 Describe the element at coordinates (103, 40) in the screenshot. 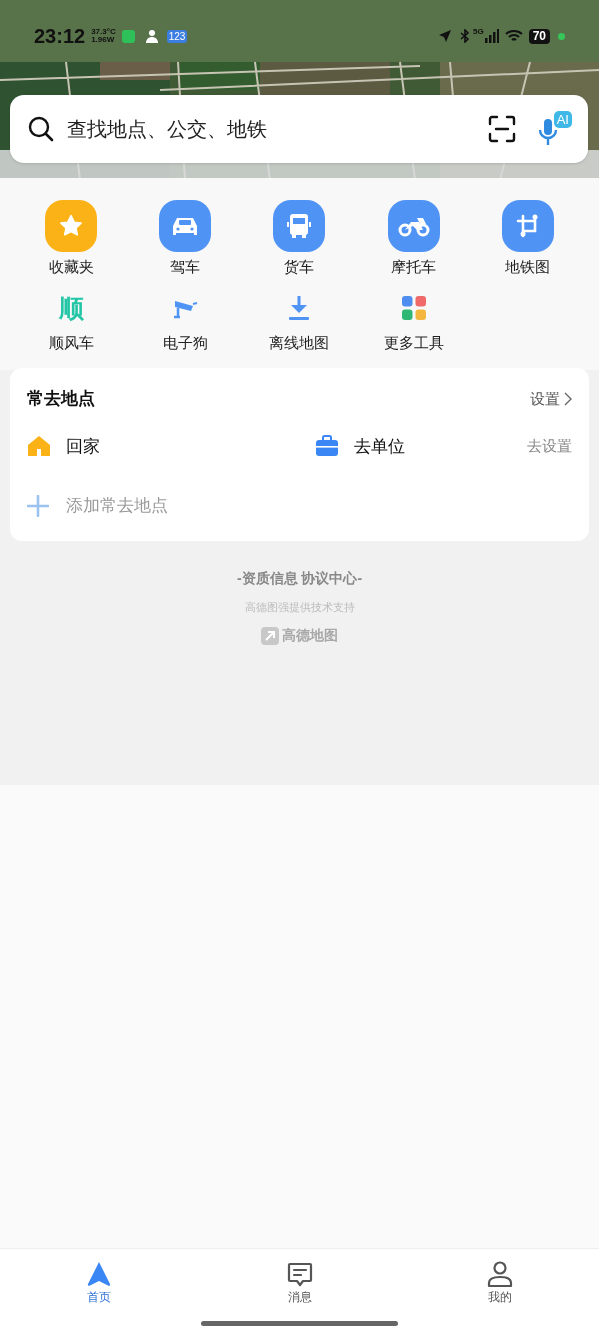

I see `power-reading: 1.96W` at that location.